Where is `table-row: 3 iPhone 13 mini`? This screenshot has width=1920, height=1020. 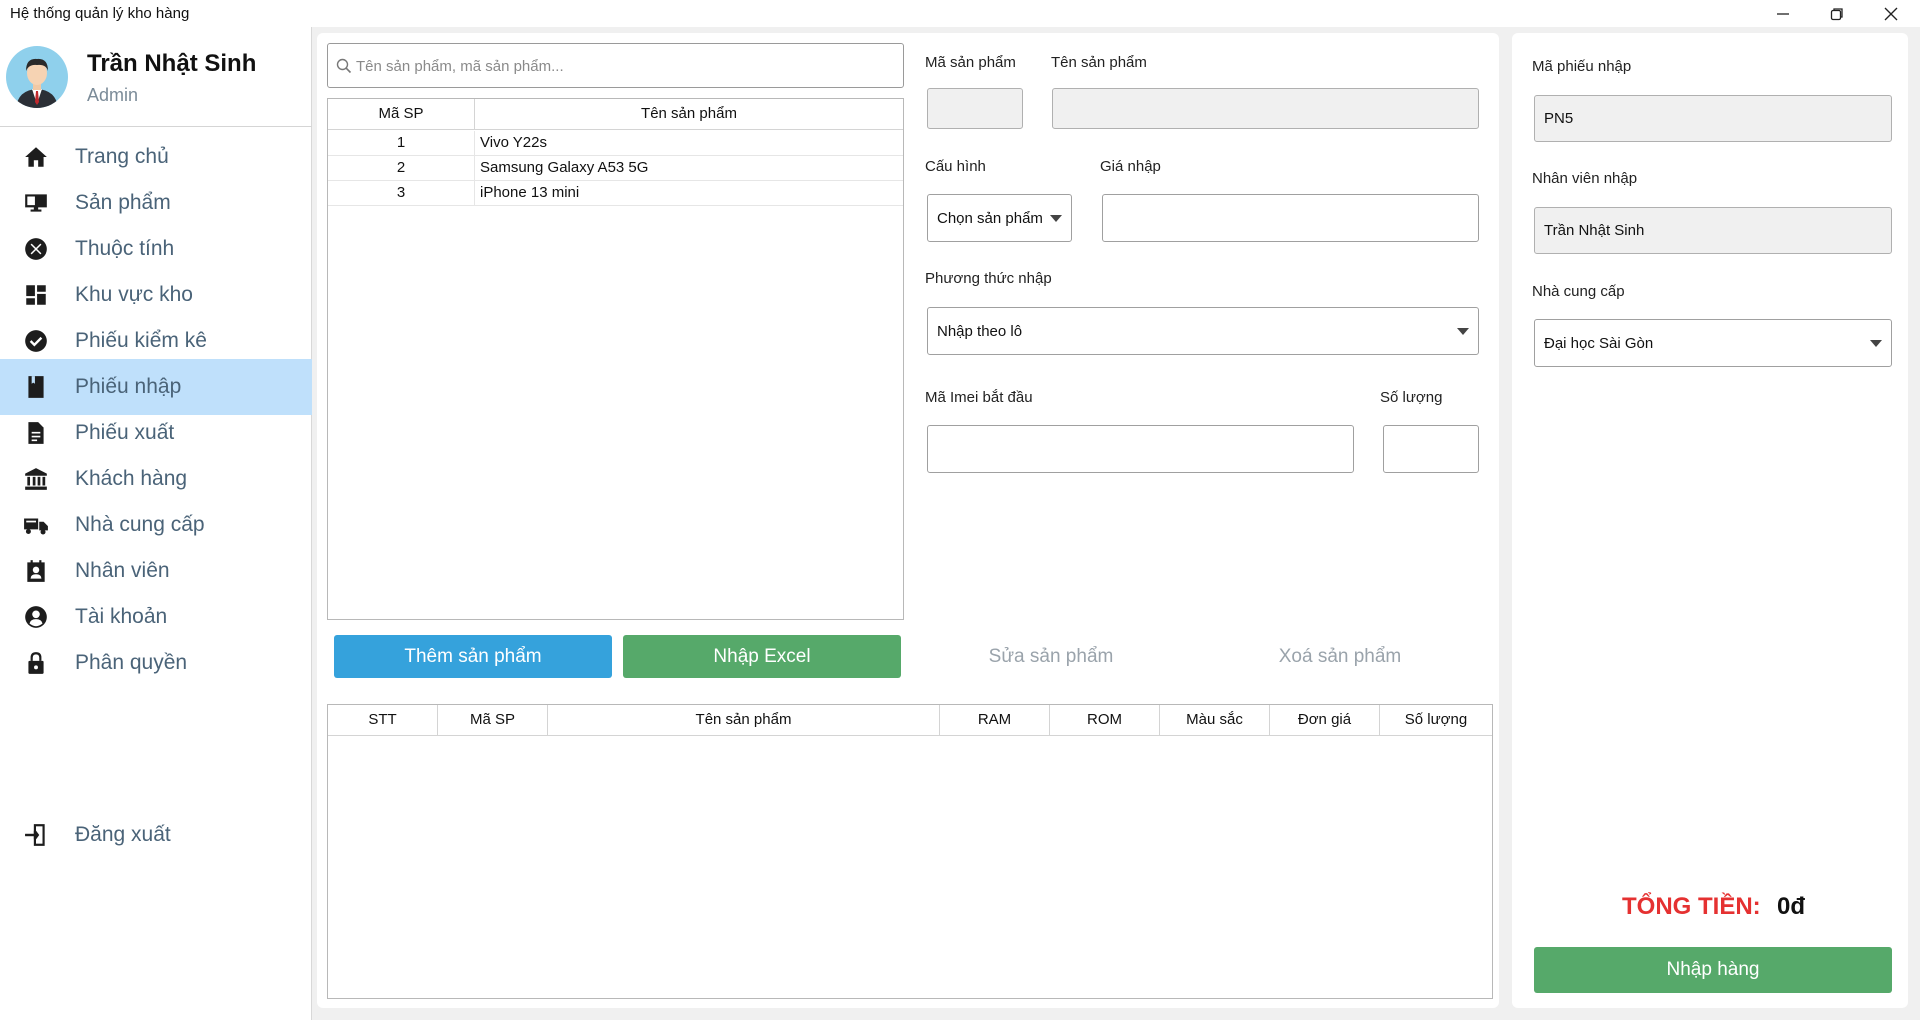 table-row: 3 iPhone 13 mini is located at coordinates (615, 193).